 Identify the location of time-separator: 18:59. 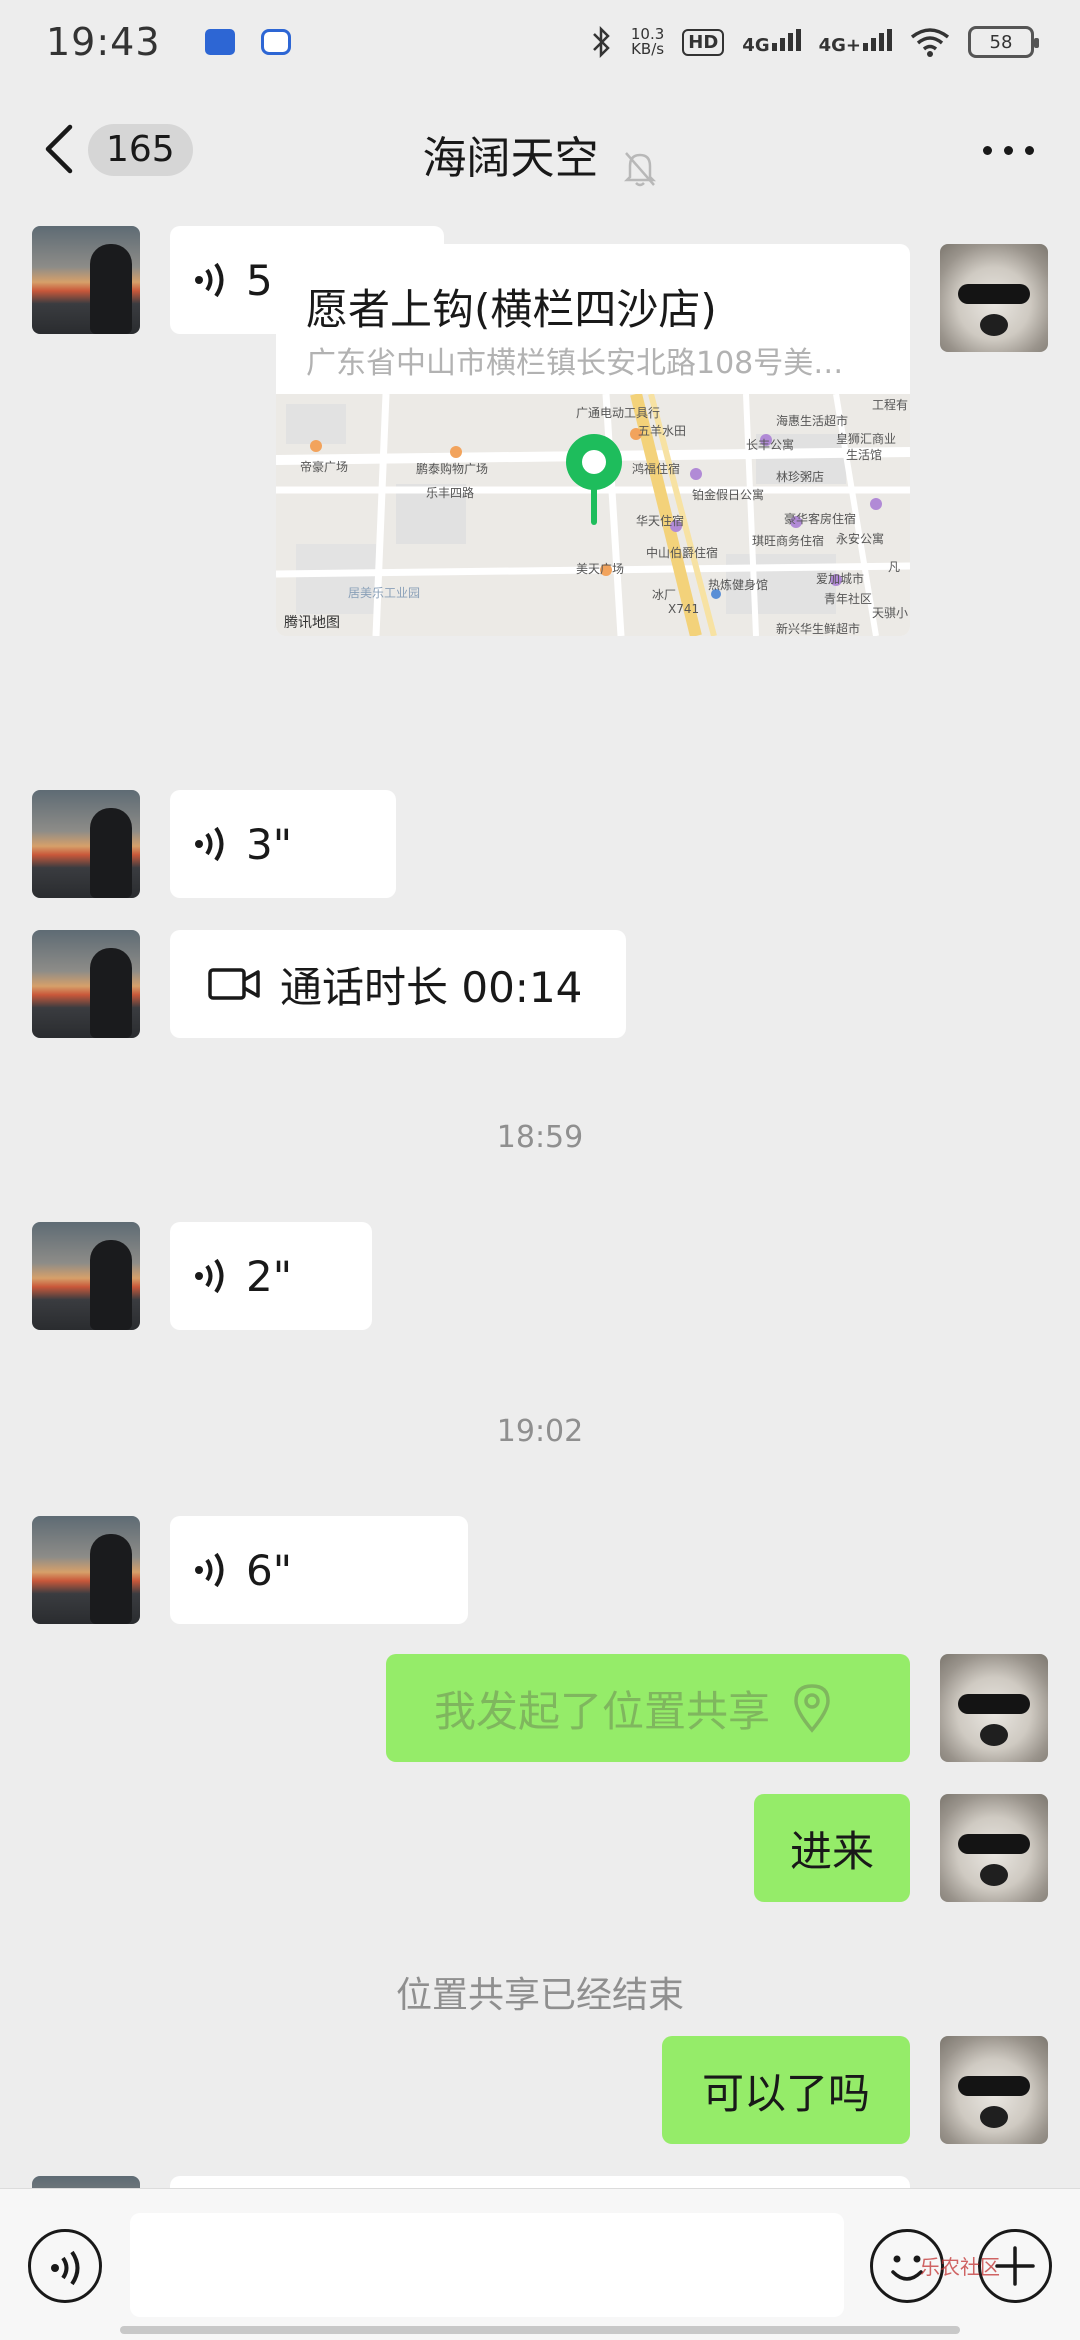
(540, 1137).